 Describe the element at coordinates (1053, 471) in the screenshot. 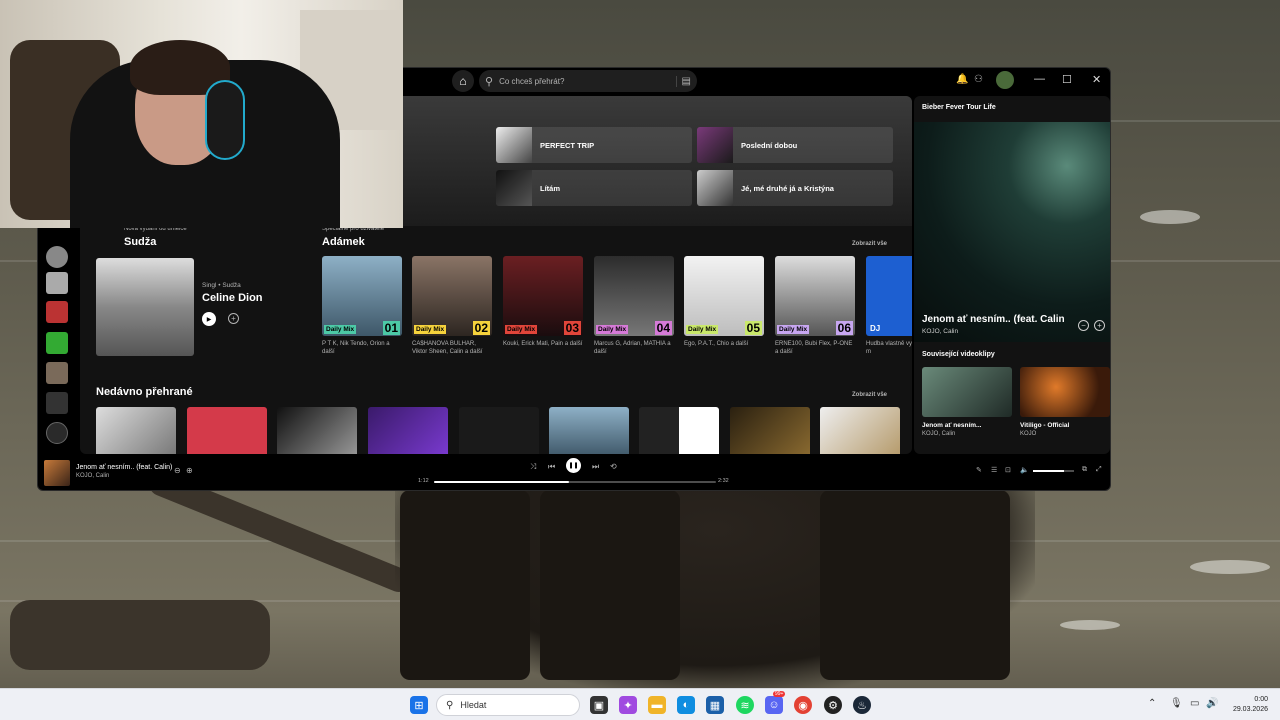

I see `volume-slider` at that location.